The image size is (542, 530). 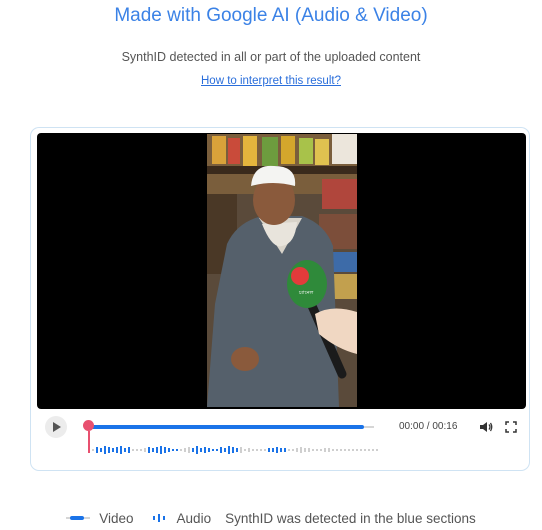 What do you see at coordinates (194, 518) in the screenshot?
I see `audio-legend-label: Audio` at bounding box center [194, 518].